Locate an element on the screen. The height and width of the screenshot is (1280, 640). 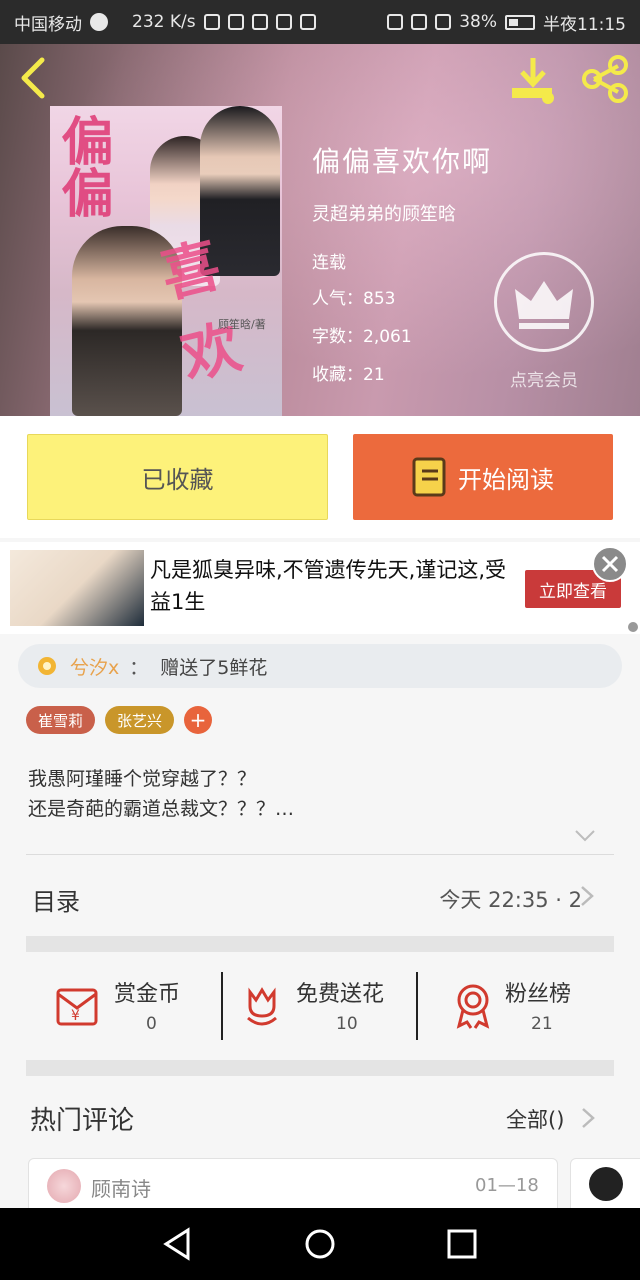
all-comments-link: 全部() is located at coordinates (535, 1119).